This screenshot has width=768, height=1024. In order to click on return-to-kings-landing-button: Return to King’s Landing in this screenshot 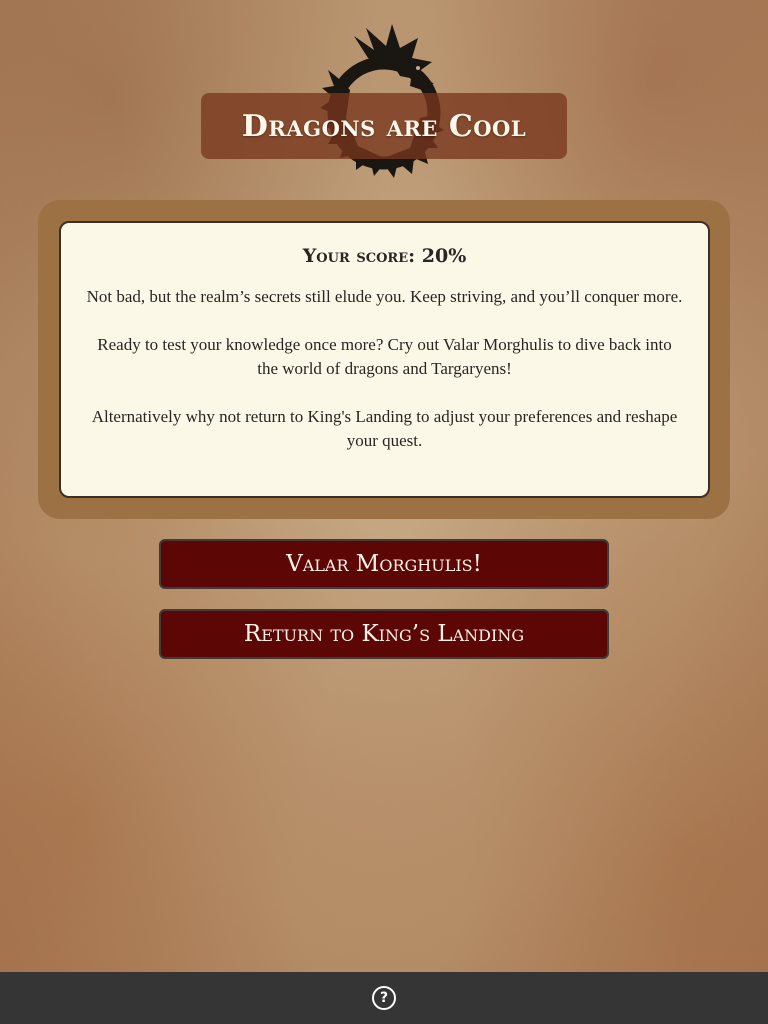, I will do `click(384, 634)`.